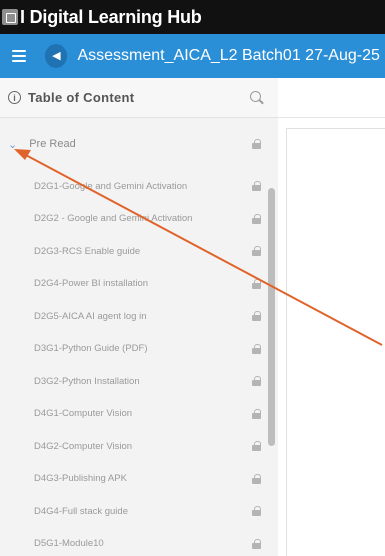  I want to click on toc-item-label: D3G1-Python Guide (PDF), so click(91, 349).